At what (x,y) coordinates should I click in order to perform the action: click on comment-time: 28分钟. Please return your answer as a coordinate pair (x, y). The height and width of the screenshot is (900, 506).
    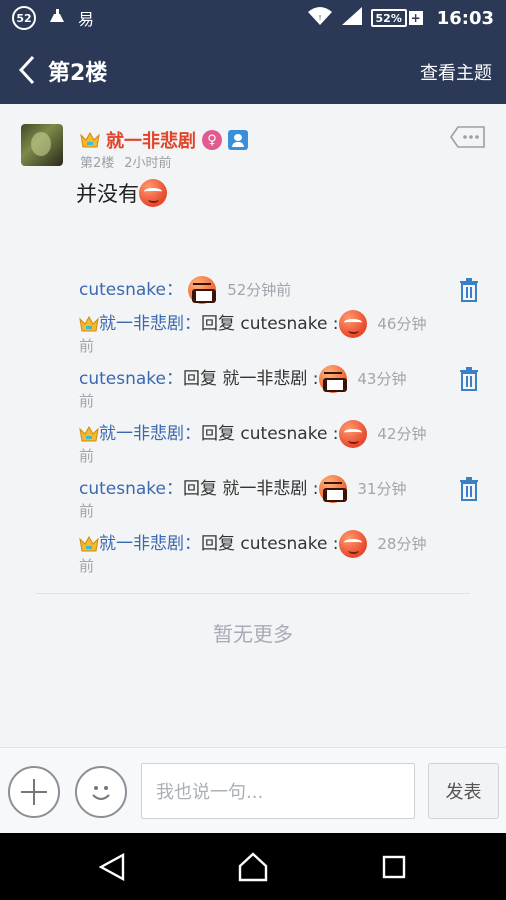
    Looking at the image, I should click on (402, 544).